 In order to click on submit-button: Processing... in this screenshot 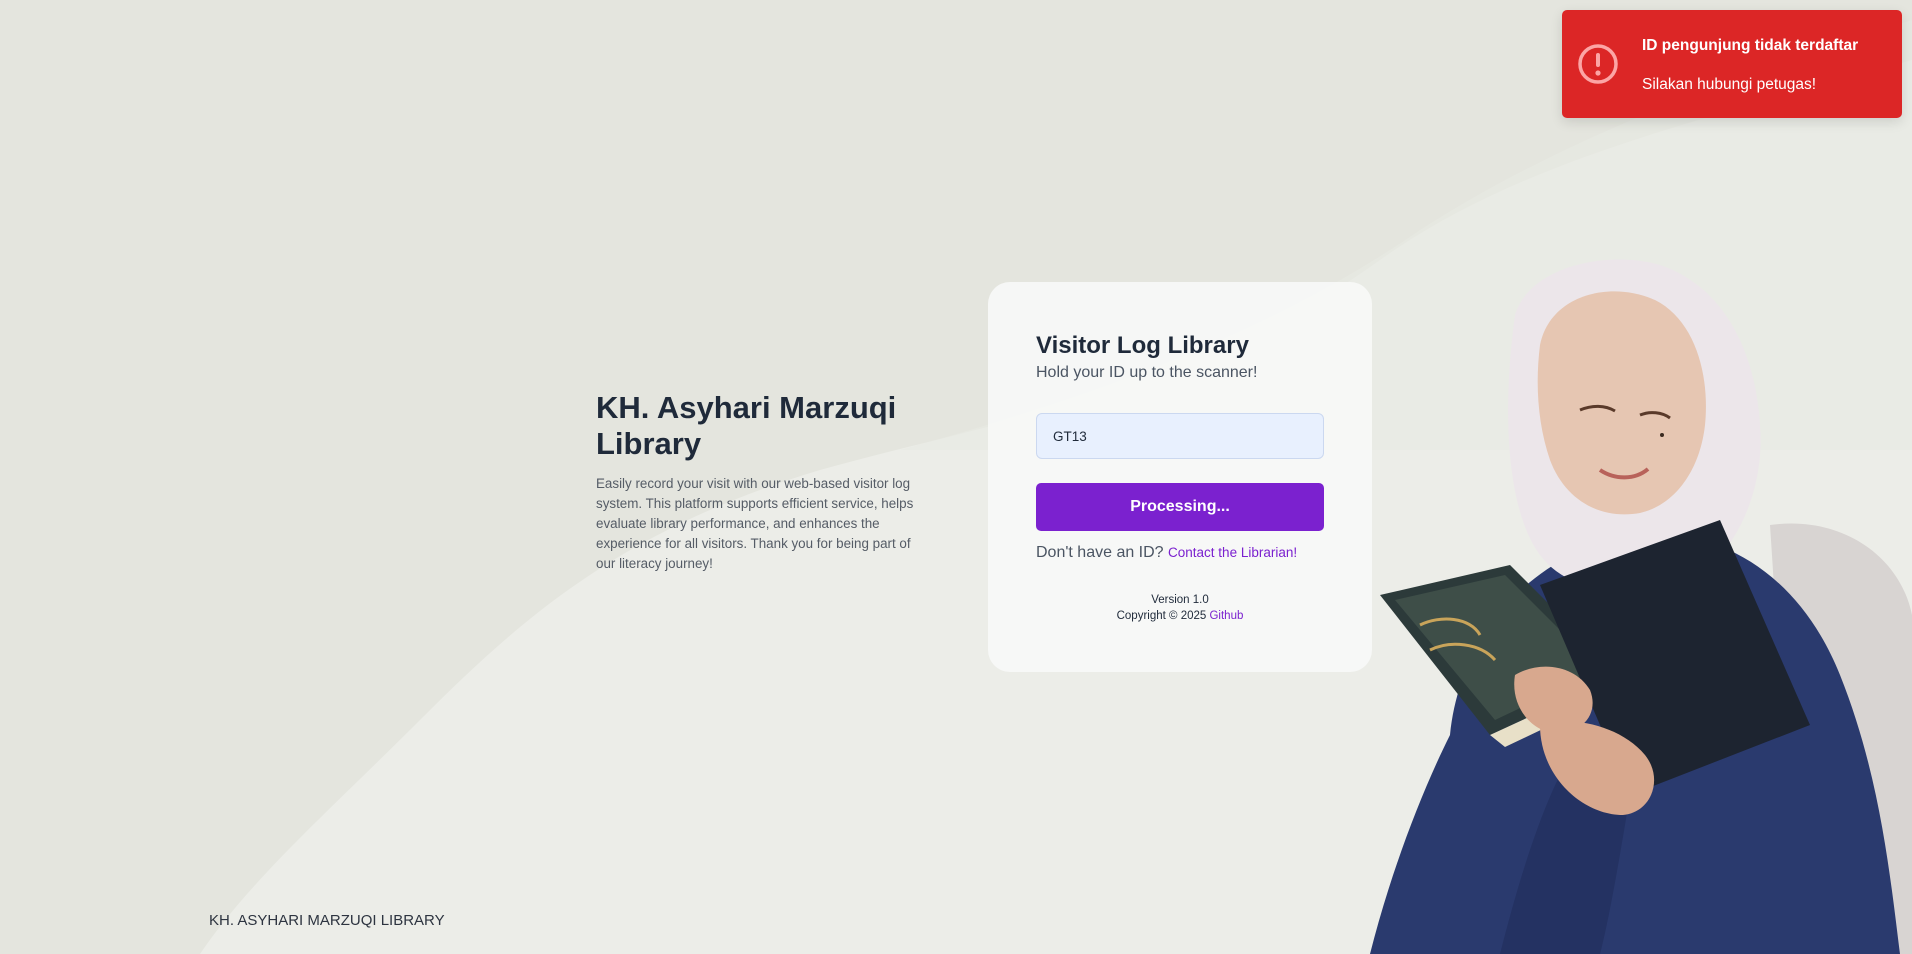, I will do `click(1180, 507)`.